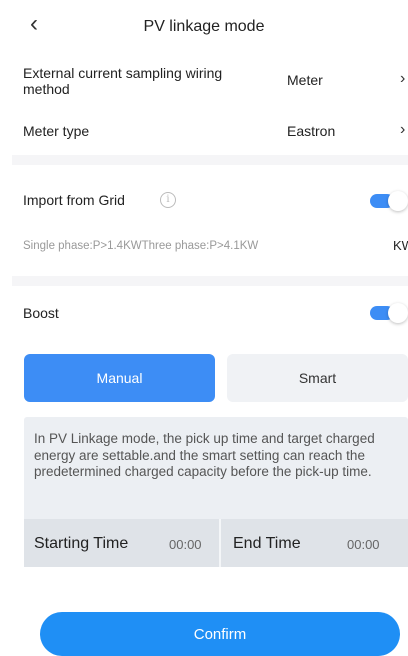 This screenshot has height=656, width=408. I want to click on page-title: PV linkage mode, so click(204, 26).